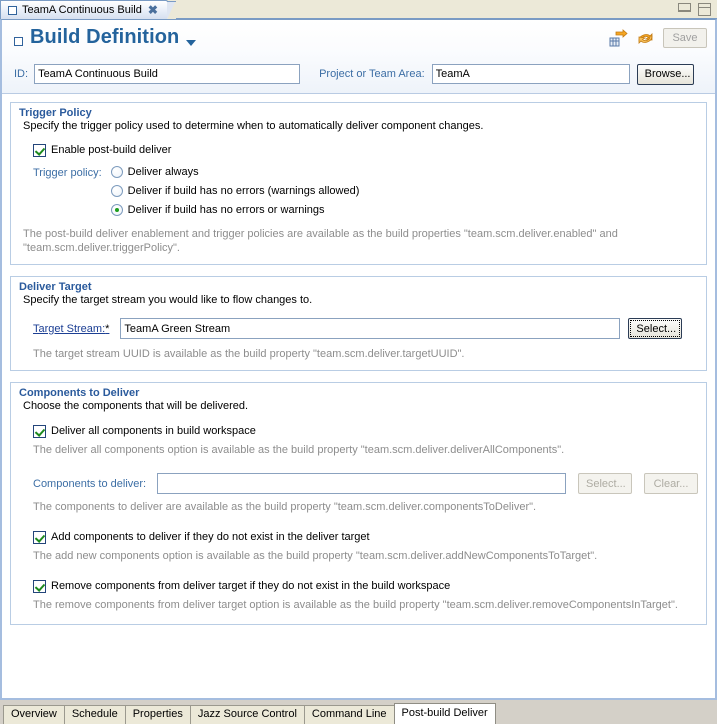 The width and height of the screenshot is (717, 724). I want to click on target-stream-label-text: Target Stream:, so click(69, 328).